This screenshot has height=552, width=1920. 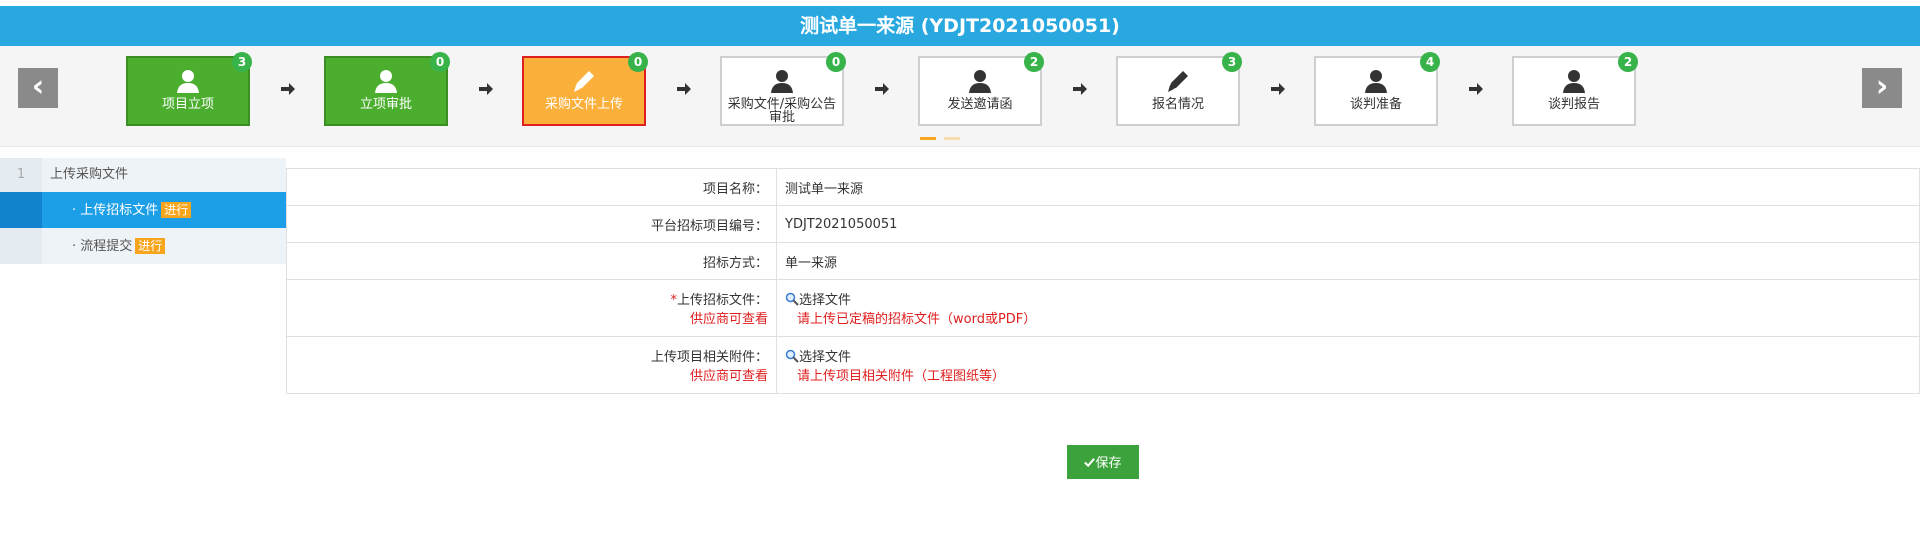 I want to click on step-label: 采购文件/采购公告审批, so click(x=782, y=111).